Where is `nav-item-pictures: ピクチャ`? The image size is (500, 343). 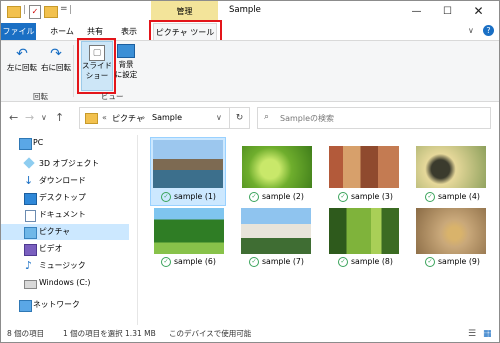
nav-item-pictures: ピクチャ is located at coordinates (65, 232).